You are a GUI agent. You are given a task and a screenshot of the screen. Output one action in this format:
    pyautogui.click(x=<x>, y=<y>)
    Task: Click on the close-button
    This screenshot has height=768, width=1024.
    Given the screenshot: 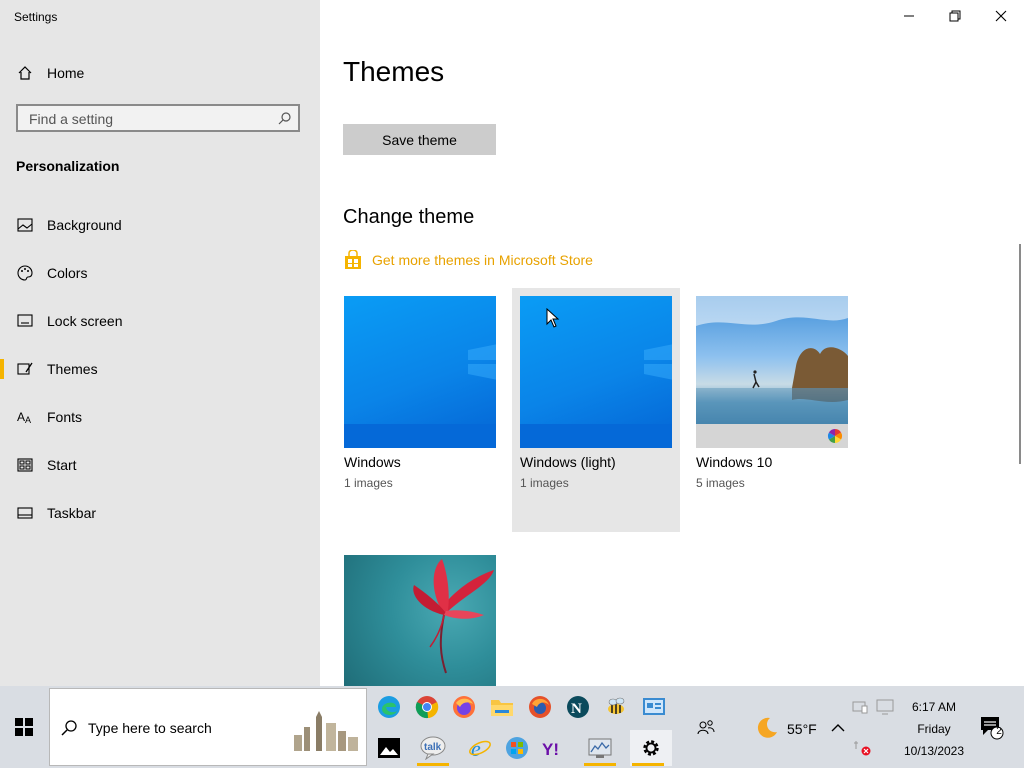 What is the action you would take?
    pyautogui.click(x=1001, y=16)
    